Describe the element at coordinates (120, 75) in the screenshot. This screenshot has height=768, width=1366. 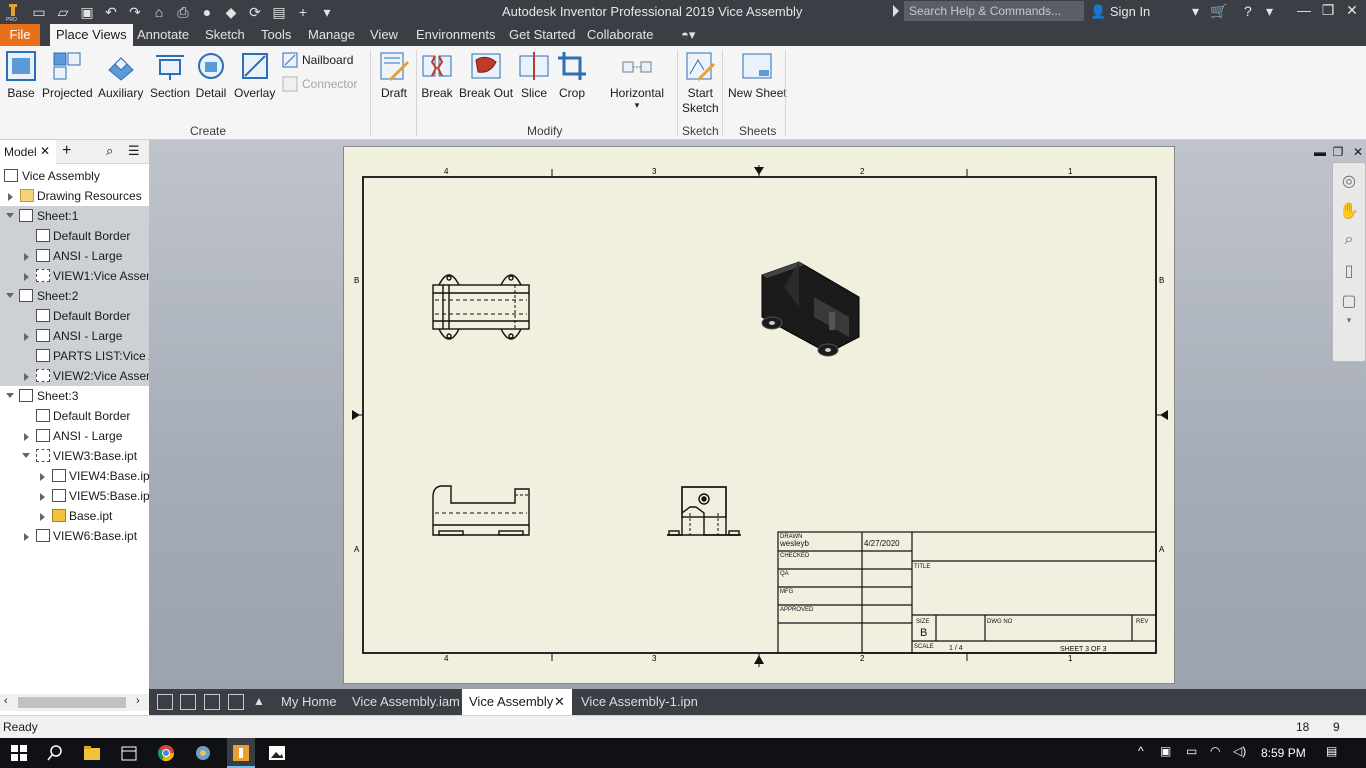
I see `auxiliary-view-button: Auxiliary` at that location.